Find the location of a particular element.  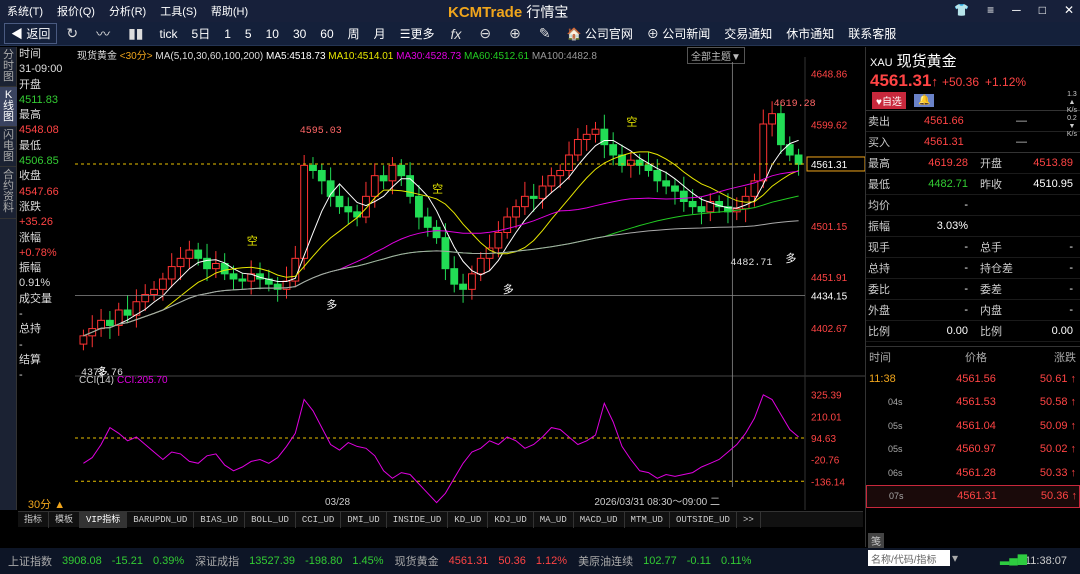

menu-icon: ≡ is located at coordinates (990, 10).